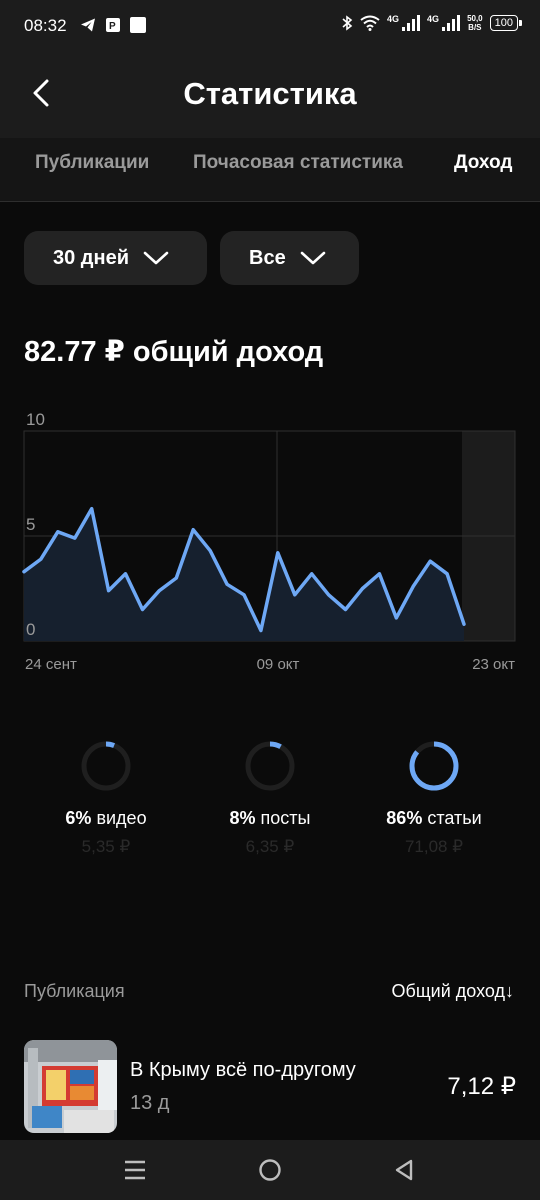  Describe the element at coordinates (506, 23) in the screenshot. I see `battery-icon: 100` at that location.